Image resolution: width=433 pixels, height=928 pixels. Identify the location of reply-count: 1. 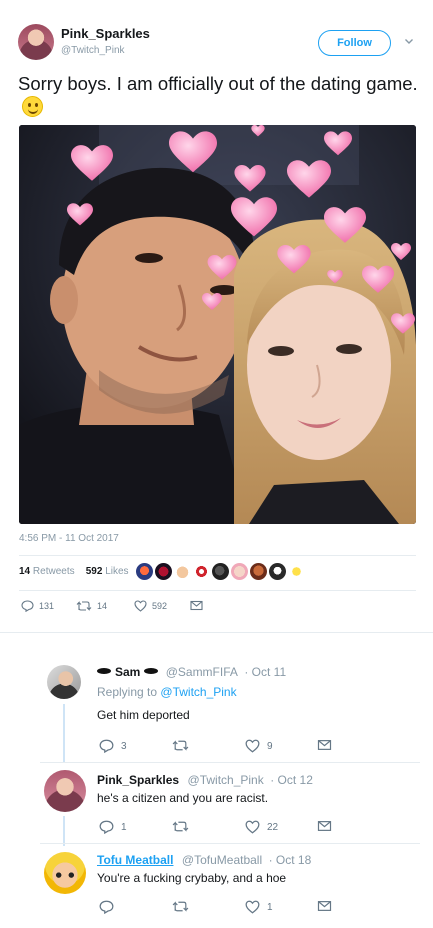
(124, 827).